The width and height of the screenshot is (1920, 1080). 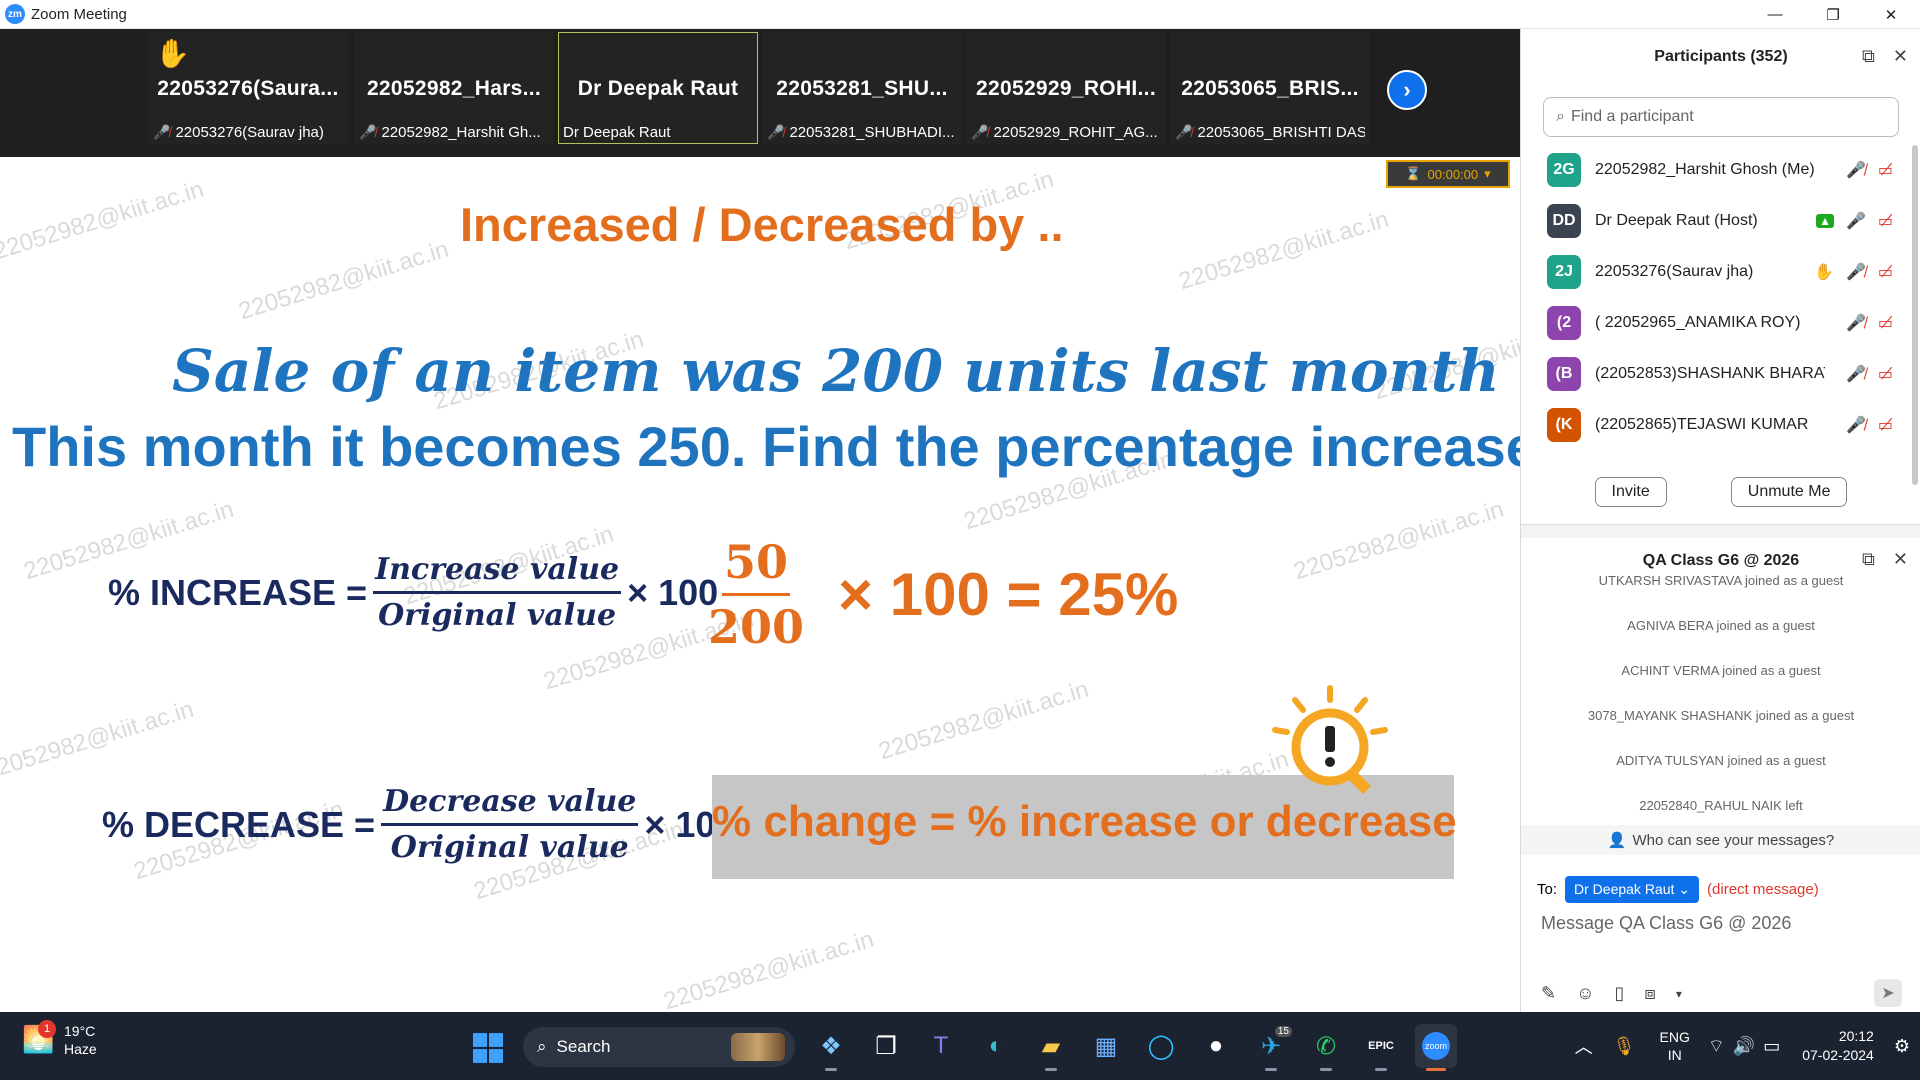 I want to click on screenshot-icon: ⧈, so click(x=1649, y=993).